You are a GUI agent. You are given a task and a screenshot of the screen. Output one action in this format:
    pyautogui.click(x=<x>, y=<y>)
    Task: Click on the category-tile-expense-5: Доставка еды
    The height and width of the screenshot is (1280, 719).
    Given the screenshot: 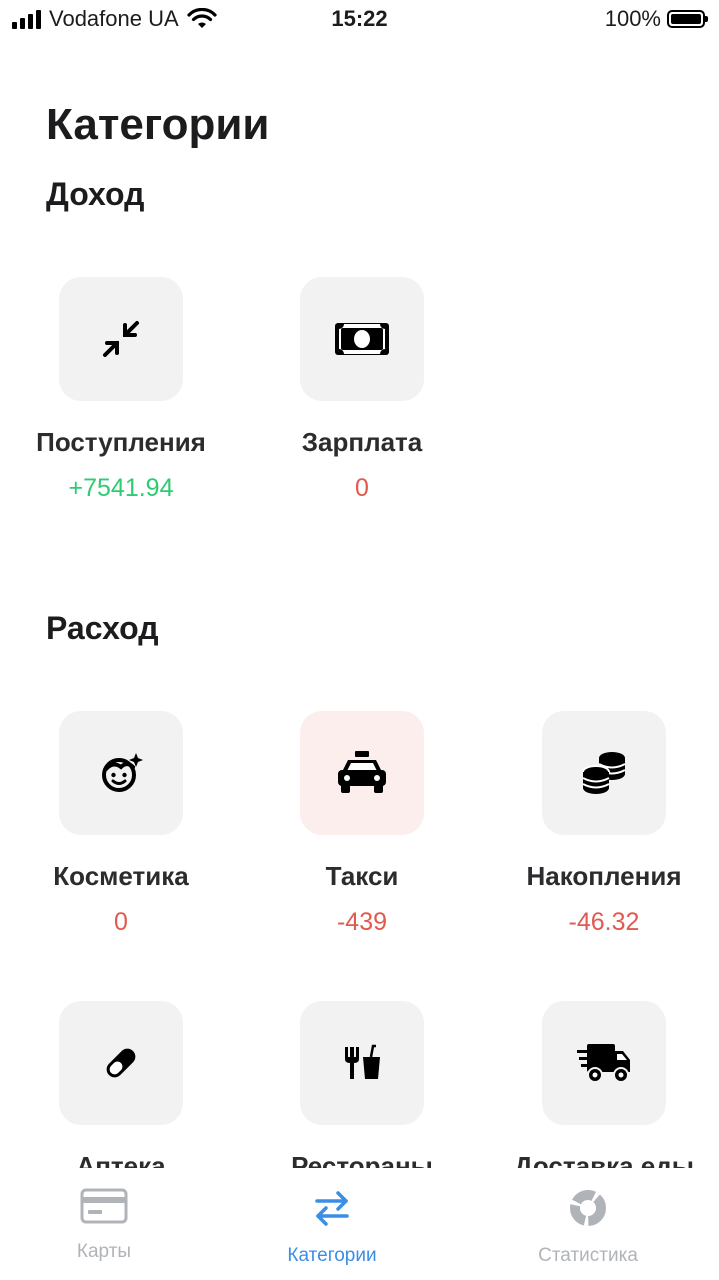 What is the action you would take?
    pyautogui.click(x=604, y=1091)
    